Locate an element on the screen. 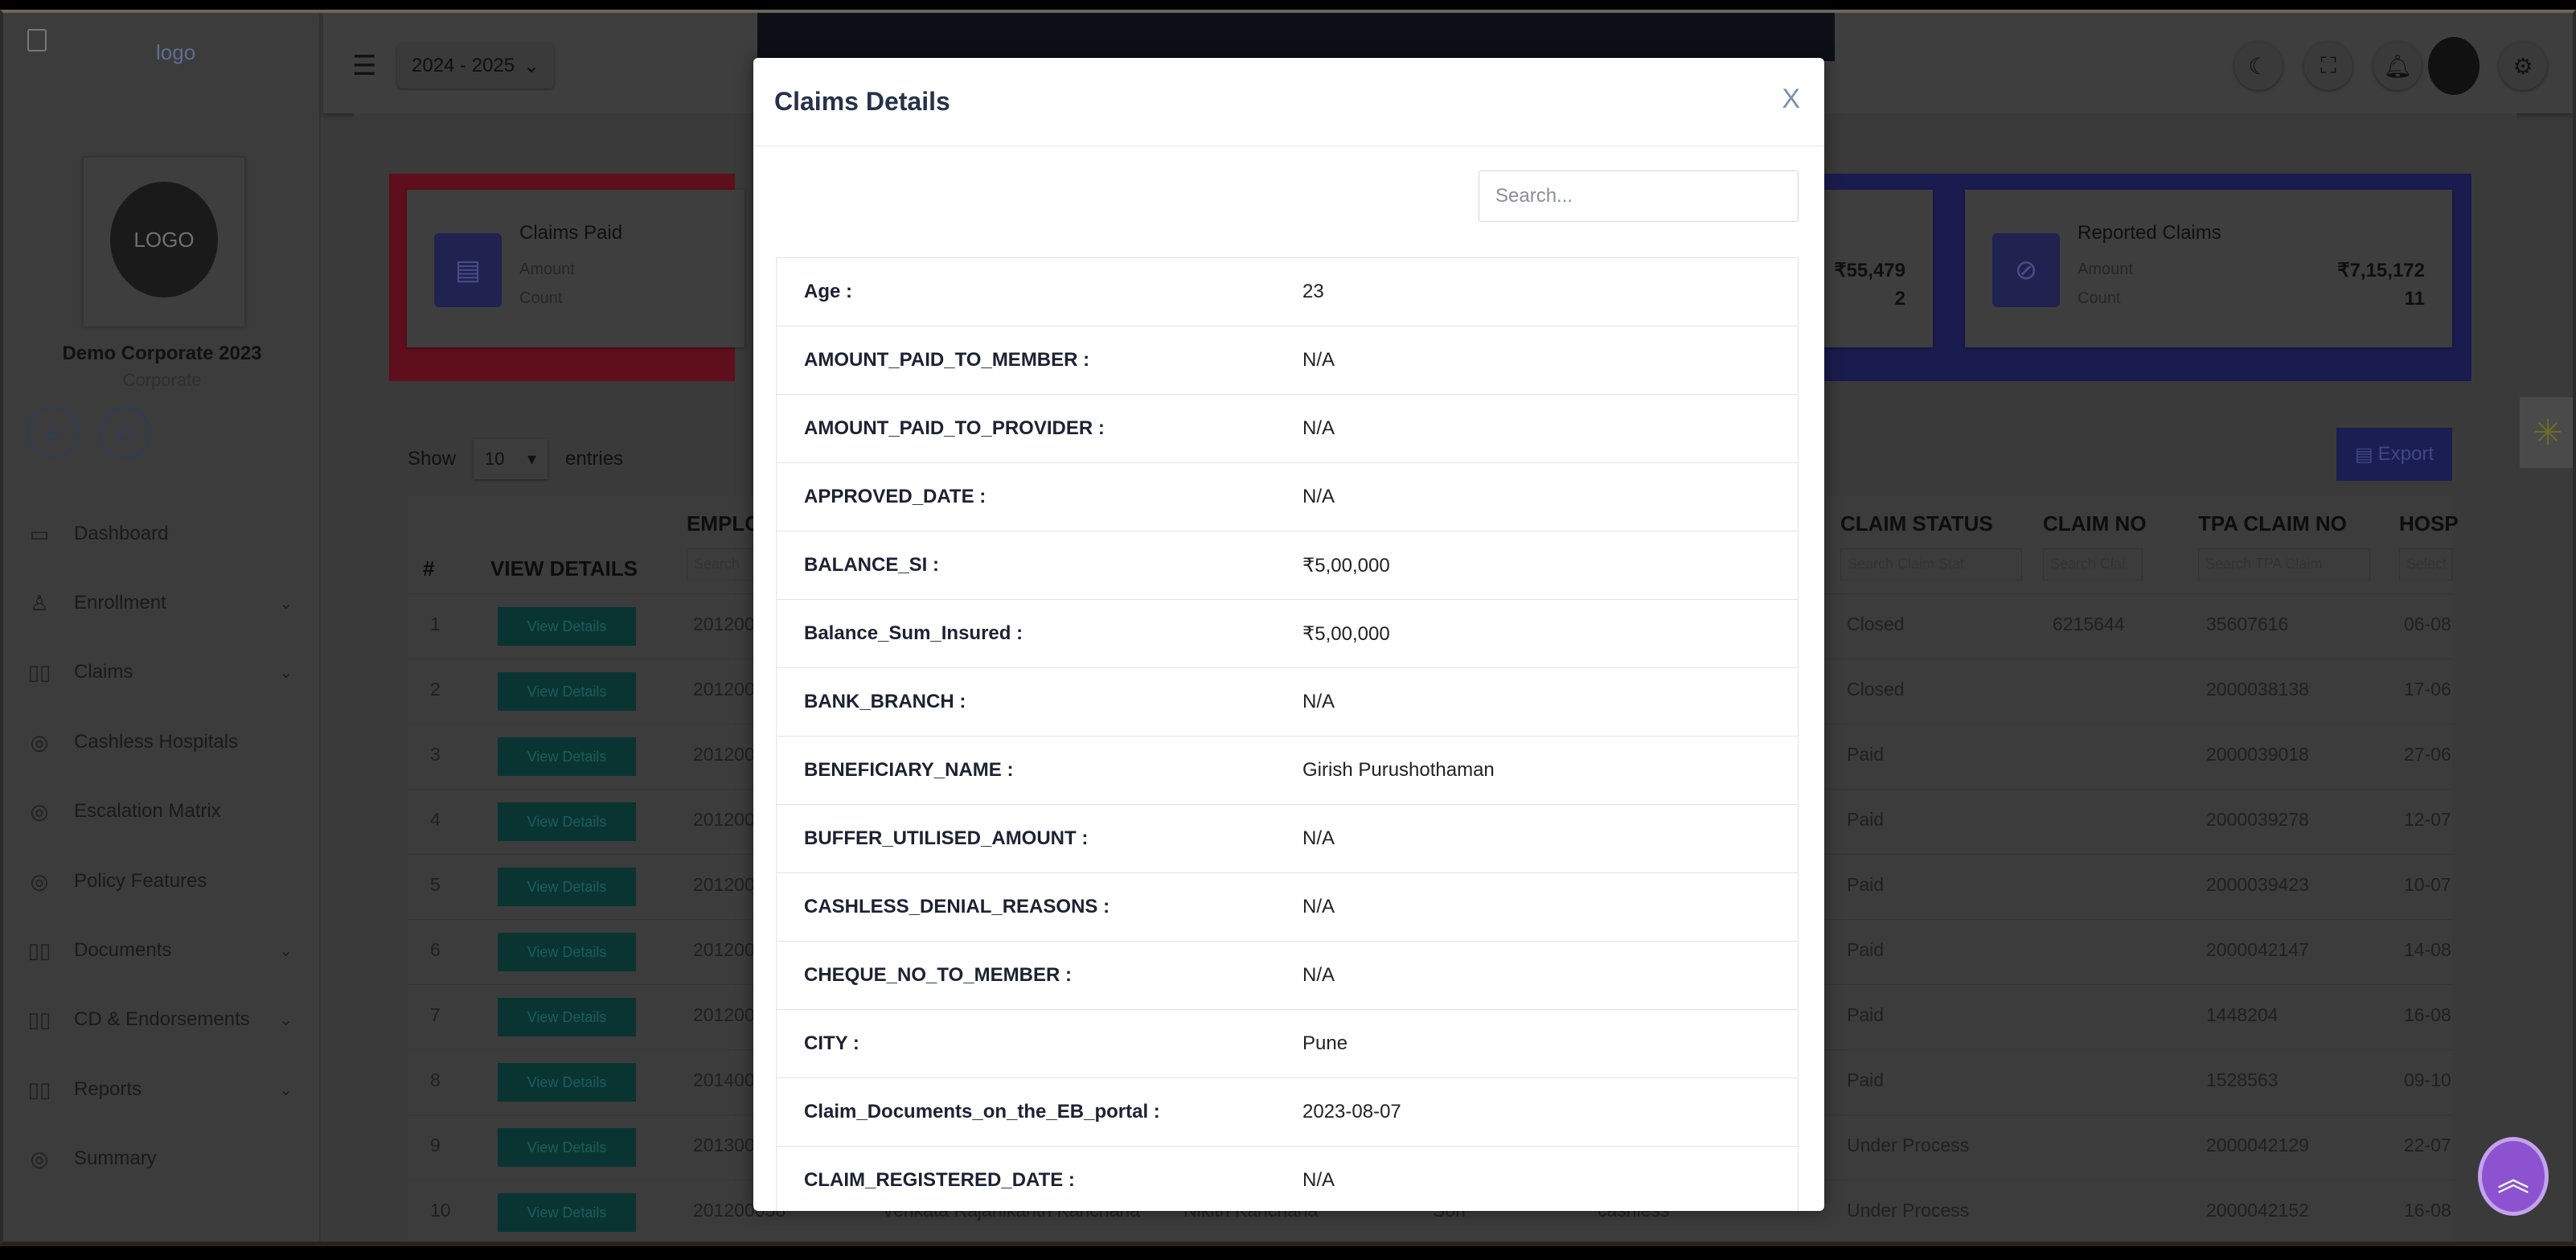 The width and height of the screenshot is (2576, 1260). column-header-hospital: HOSP is located at coordinates (2429, 523).